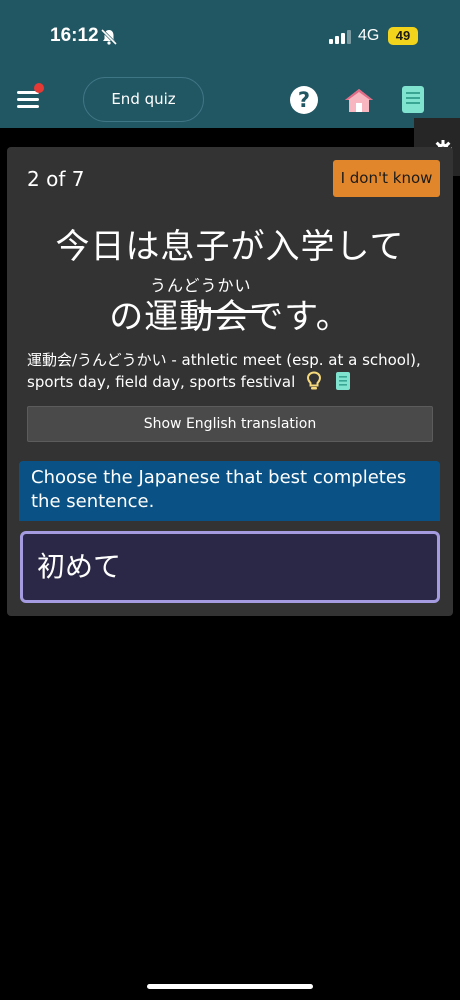 This screenshot has width=460, height=1000. I want to click on answer-input: 初めて, so click(230, 567).